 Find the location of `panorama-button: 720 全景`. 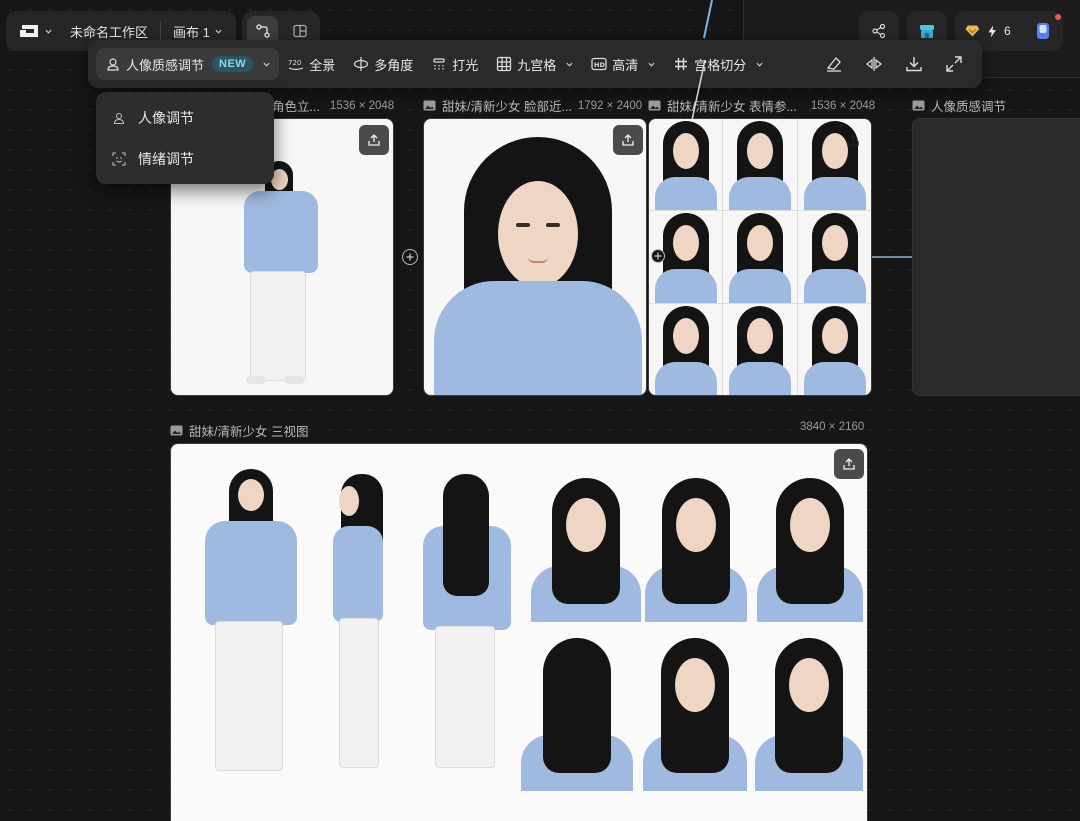

panorama-button: 720 全景 is located at coordinates (311, 64).